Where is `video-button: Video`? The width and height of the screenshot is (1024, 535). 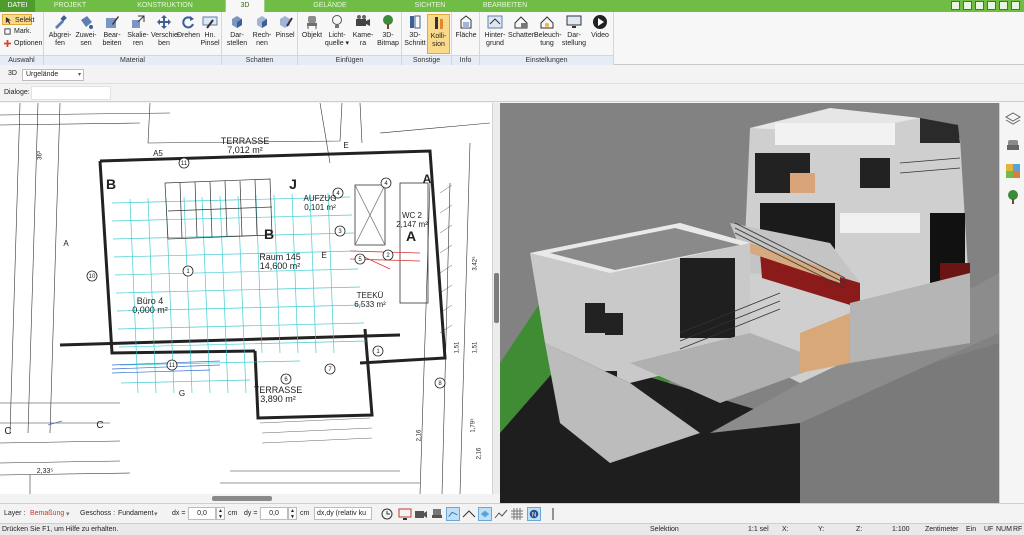
video-button: Video is located at coordinates (600, 34).